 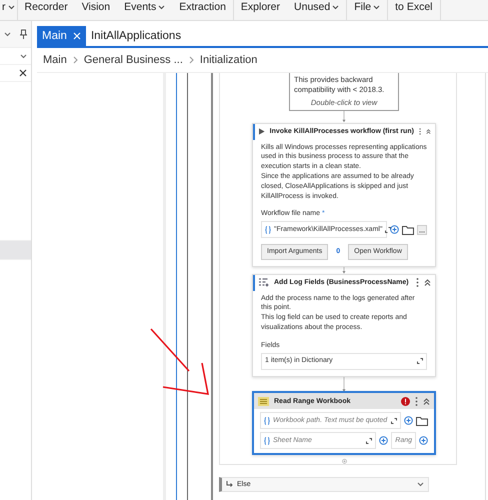 I want to click on breadcrumb-item: Initialization, so click(x=229, y=60).